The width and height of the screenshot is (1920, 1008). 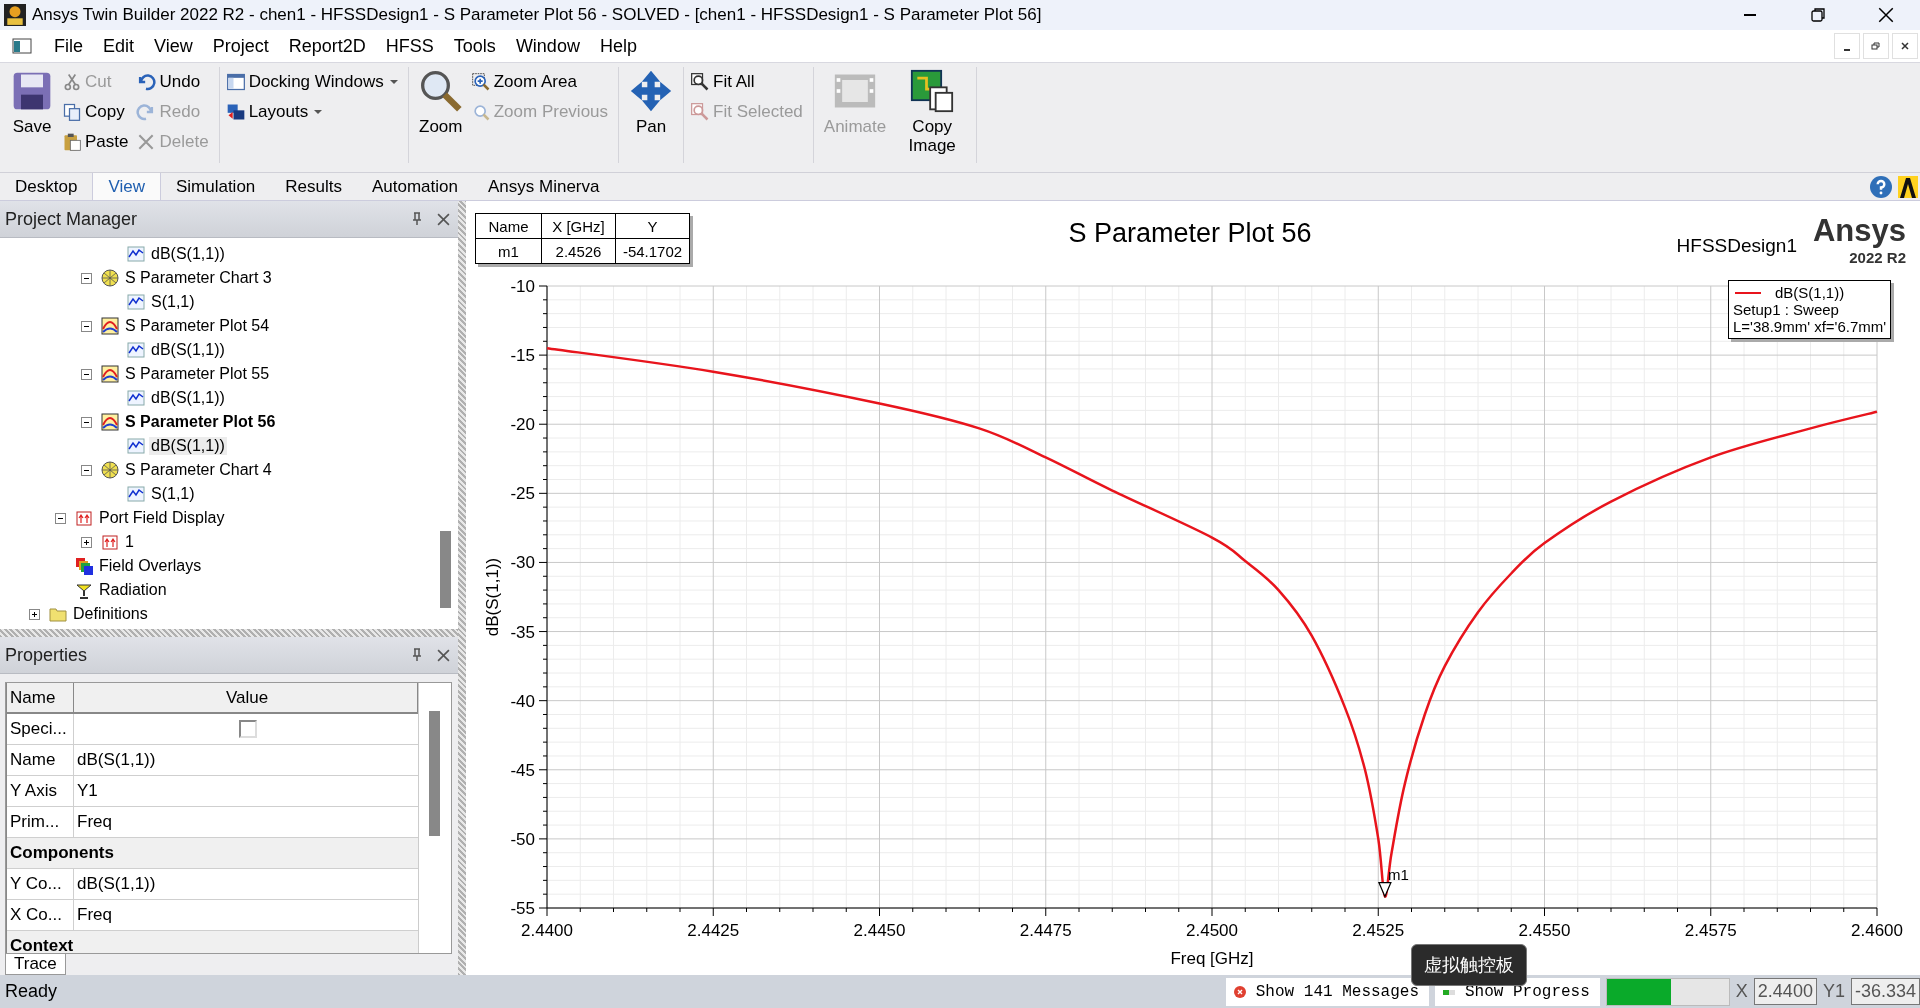 What do you see at coordinates (509, 251) in the screenshot?
I see `table-cell: m1` at bounding box center [509, 251].